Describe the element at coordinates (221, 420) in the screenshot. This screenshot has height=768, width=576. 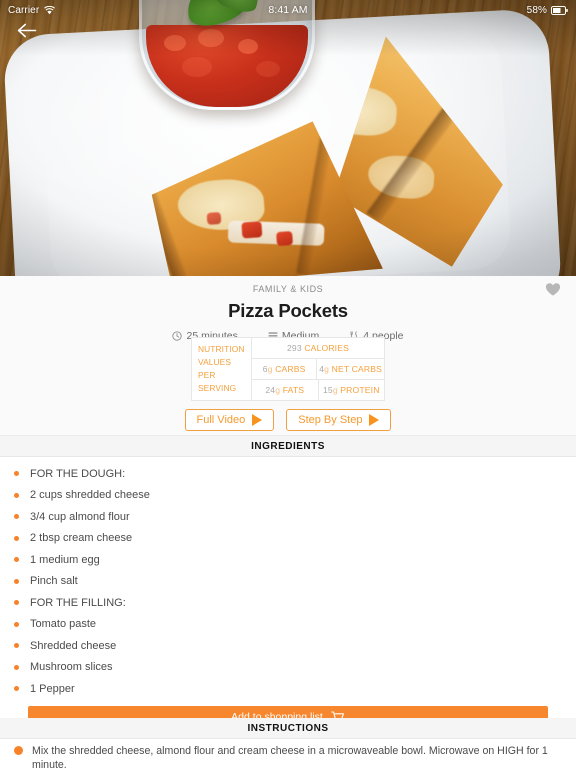
I see `full-video-label: Full Video` at that location.